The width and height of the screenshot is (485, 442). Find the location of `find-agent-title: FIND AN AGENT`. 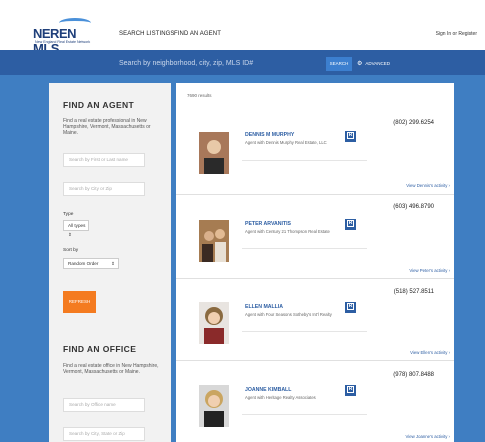

find-agent-title: FIND AN AGENT is located at coordinates (99, 105).